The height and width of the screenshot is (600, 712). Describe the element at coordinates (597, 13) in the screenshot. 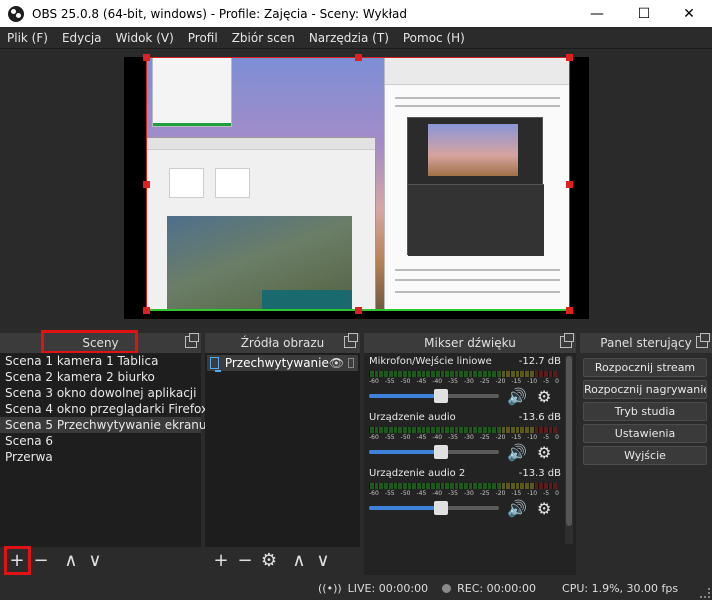

I see `minimize-button: —` at that location.